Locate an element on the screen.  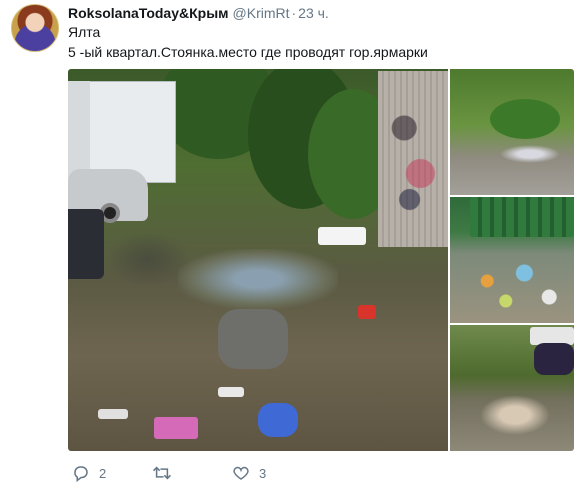
retweet-icon is located at coordinates (162, 473).